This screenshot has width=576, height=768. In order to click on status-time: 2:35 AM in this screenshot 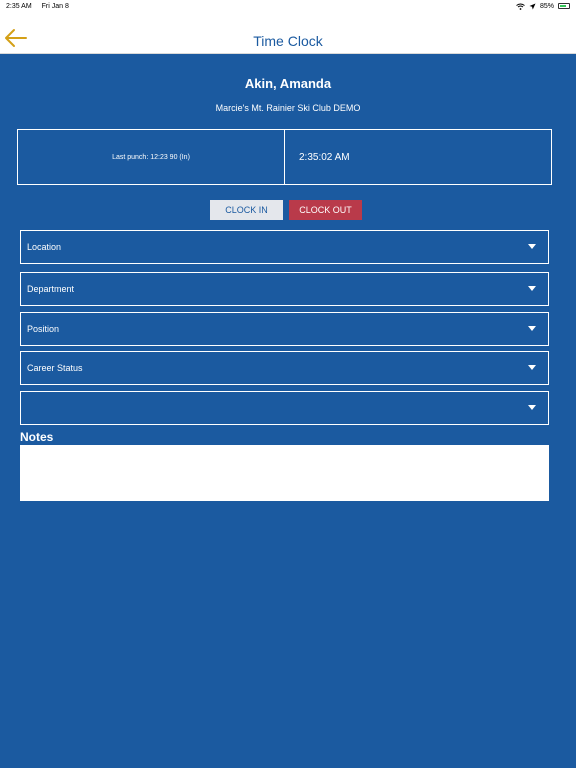, I will do `click(19, 6)`.